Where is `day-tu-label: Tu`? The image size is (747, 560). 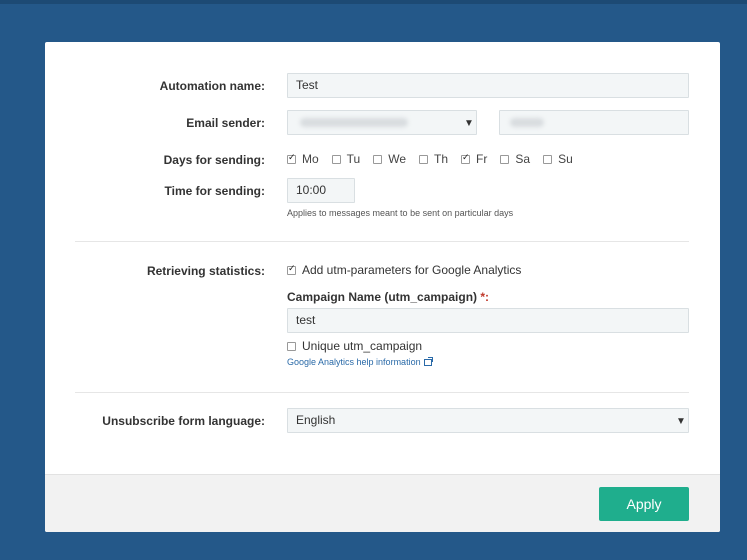
day-tu-label: Tu is located at coordinates (353, 159).